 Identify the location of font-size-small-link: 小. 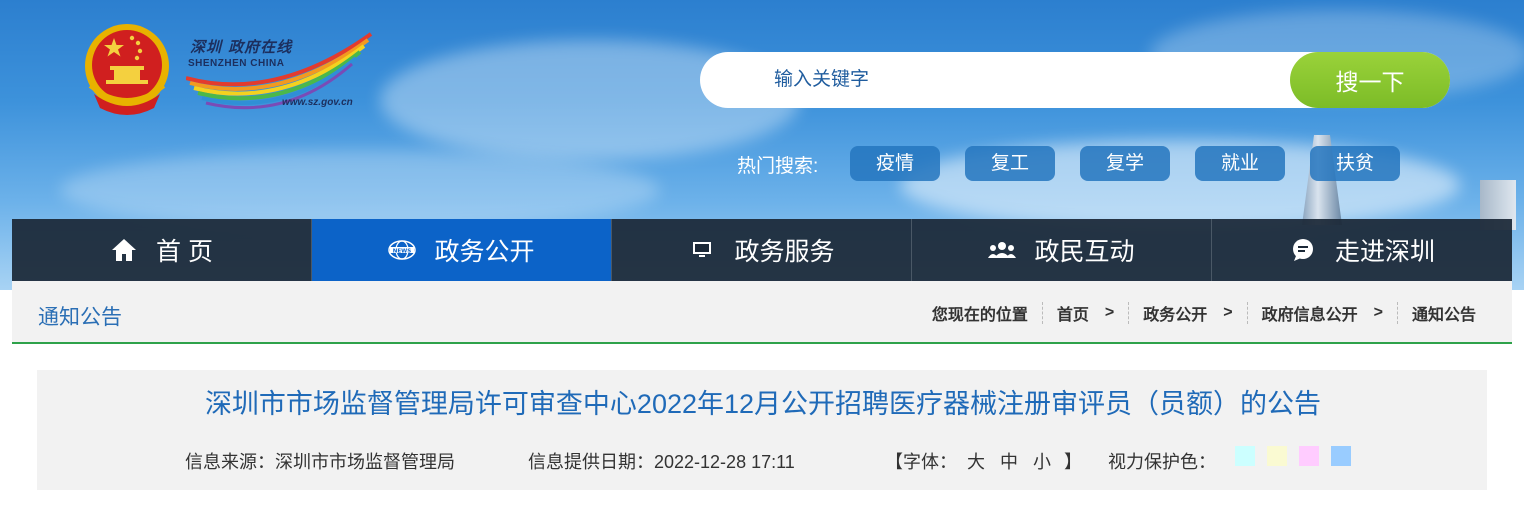
(1042, 461).